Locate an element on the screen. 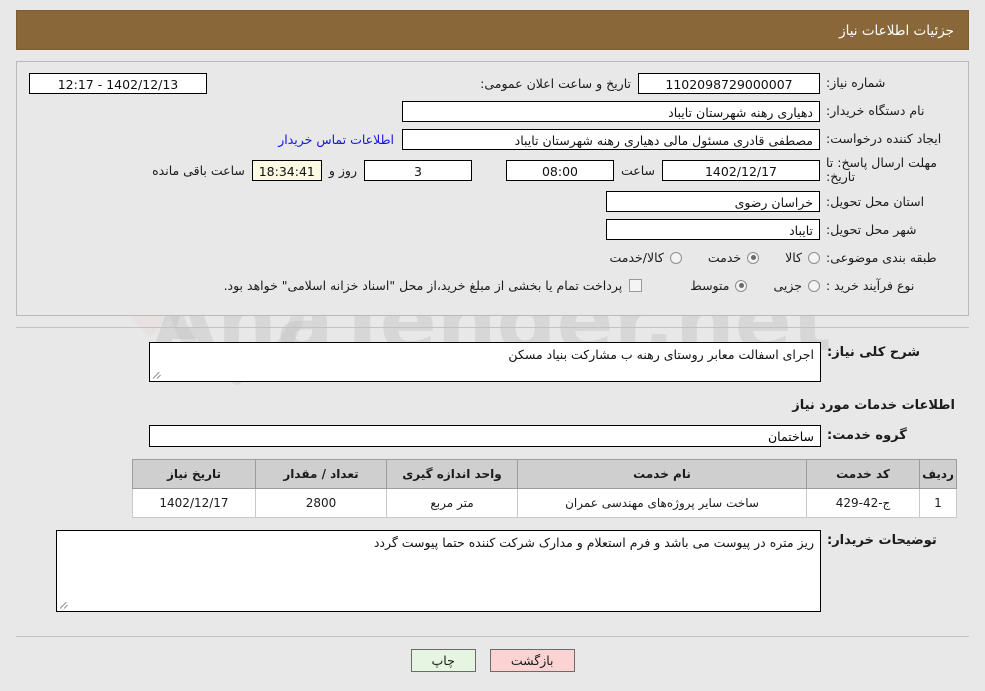 This screenshot has width=985, height=691. process-label: نوع فرآیند خرید : is located at coordinates (870, 285).